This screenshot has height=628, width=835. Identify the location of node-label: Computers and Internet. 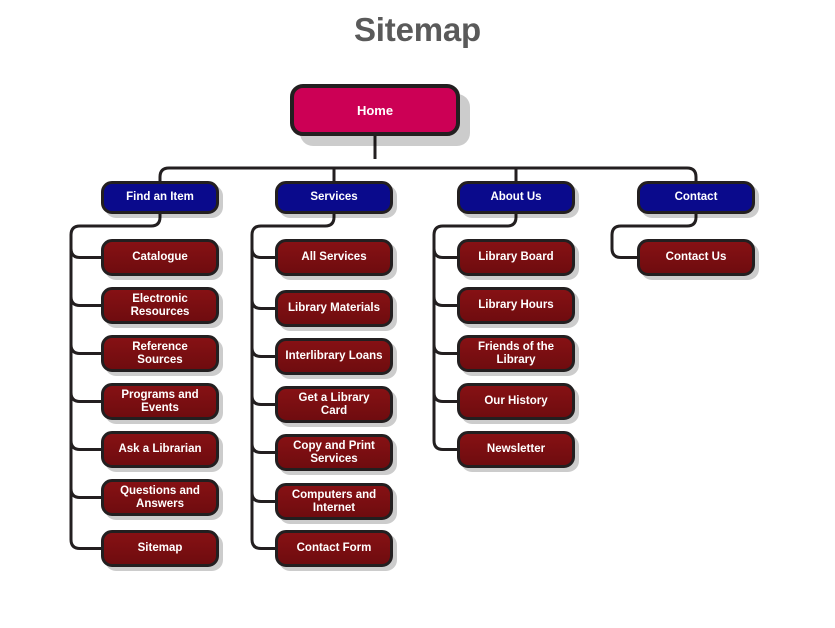
(334, 501).